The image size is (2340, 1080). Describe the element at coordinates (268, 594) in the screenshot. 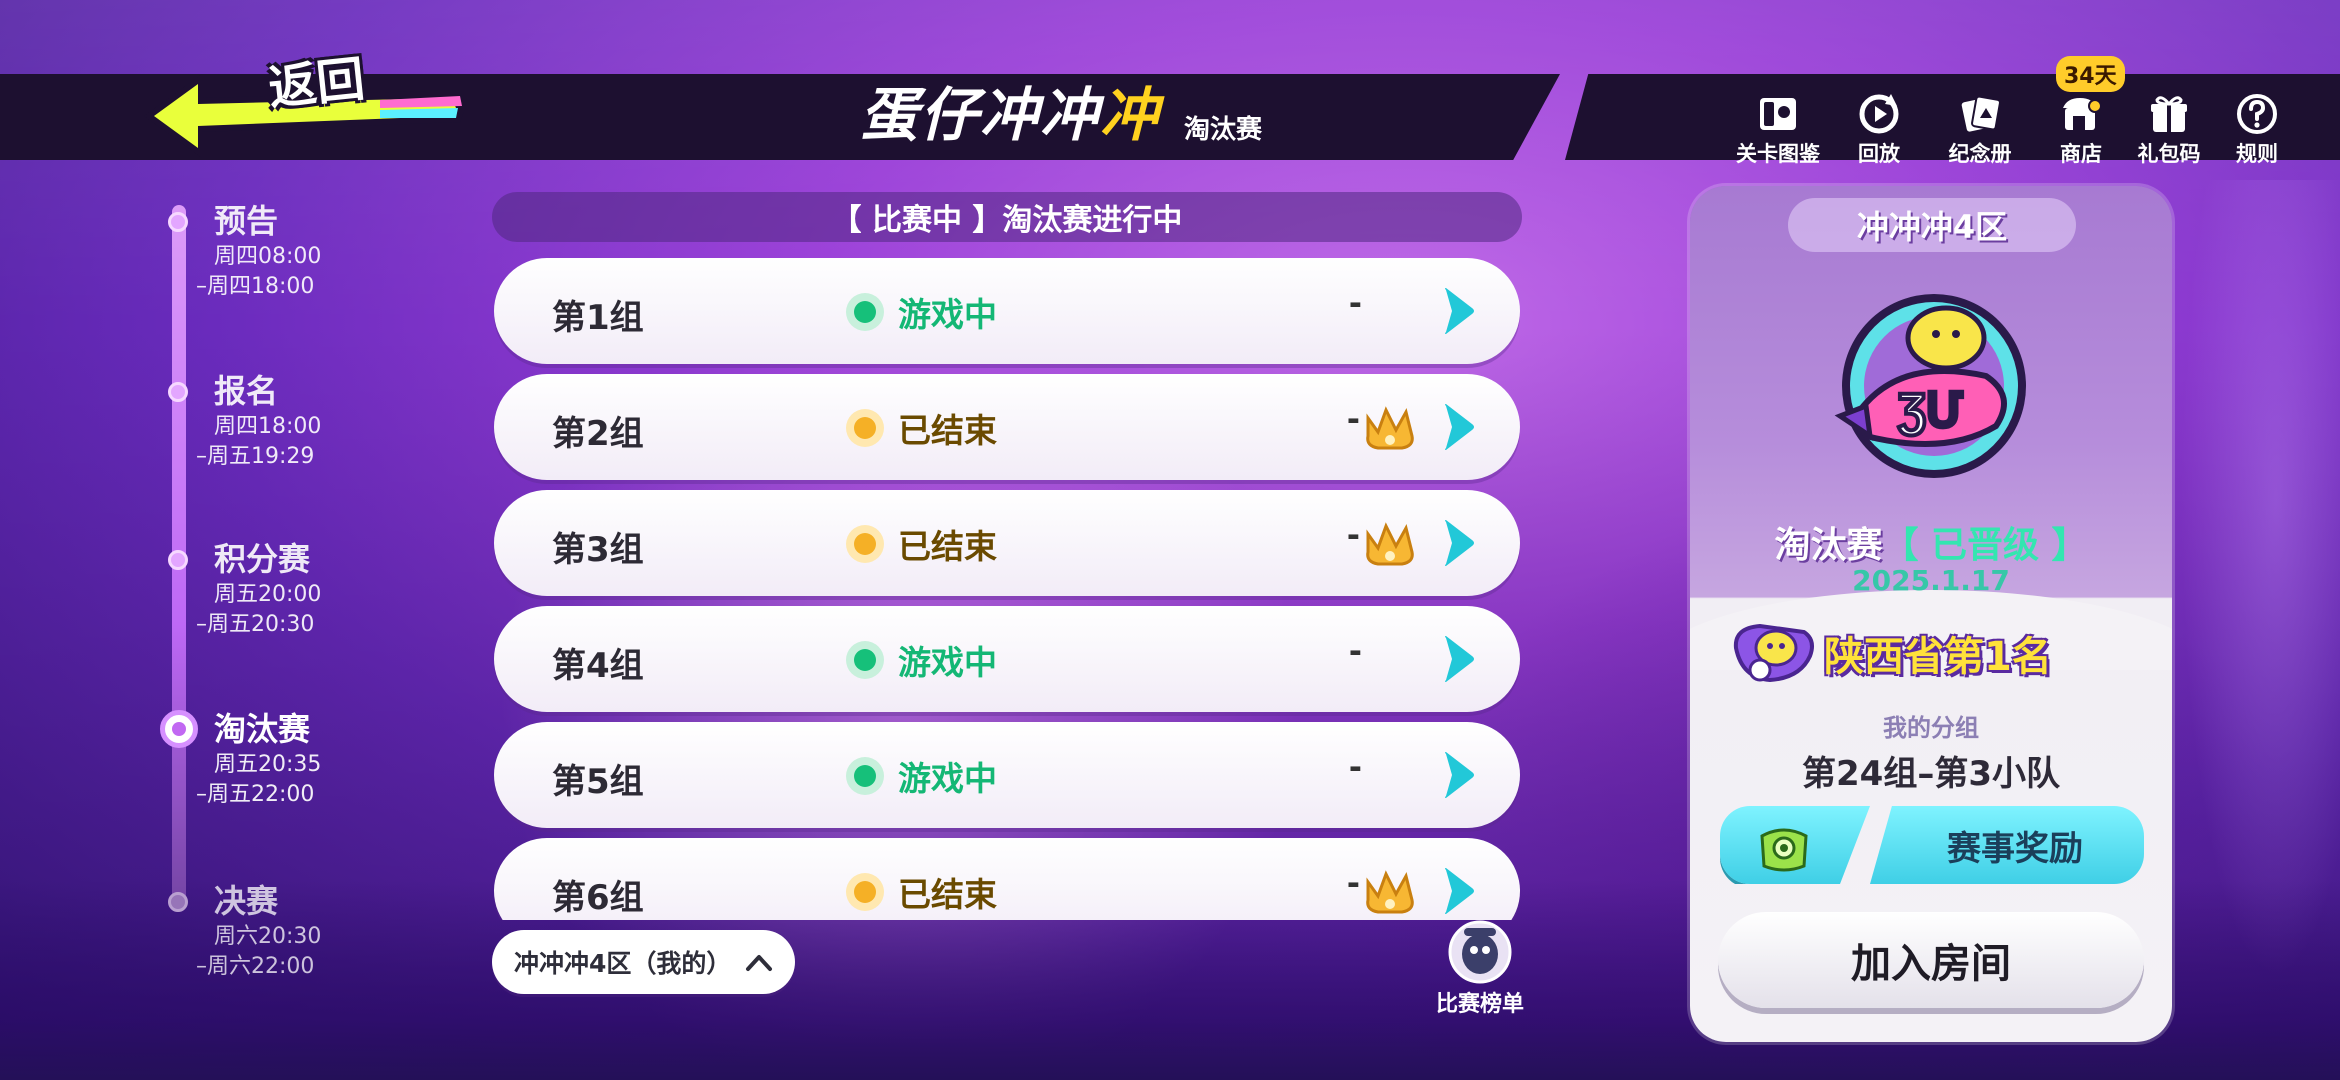

I see `stage-time-start: 周五20:00` at that location.